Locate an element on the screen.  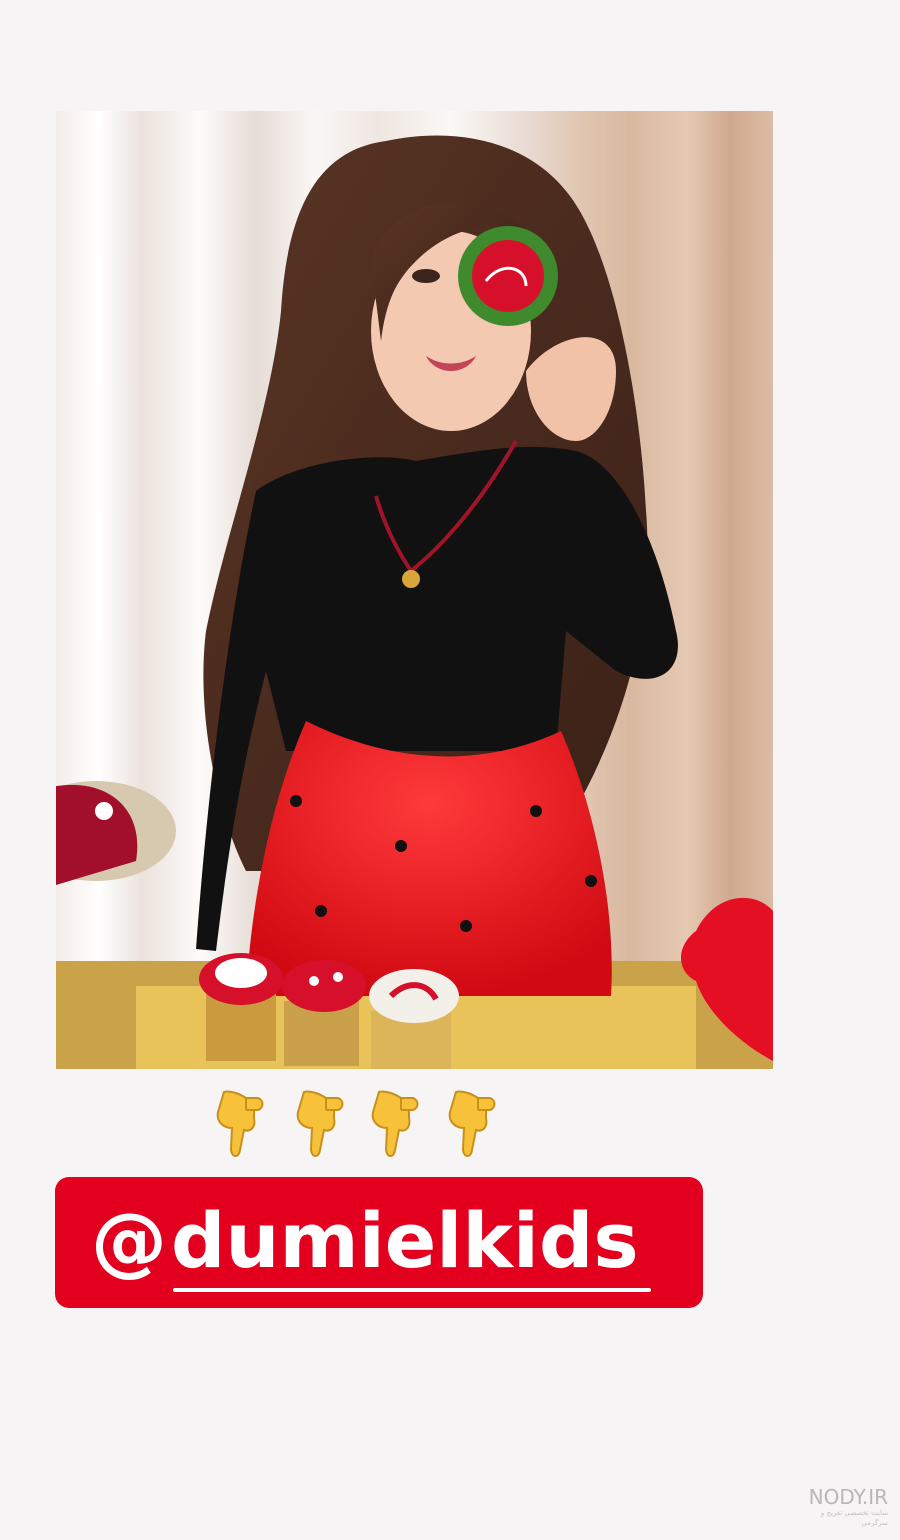
mention-username: dumielkids is located at coordinates (405, 1241).